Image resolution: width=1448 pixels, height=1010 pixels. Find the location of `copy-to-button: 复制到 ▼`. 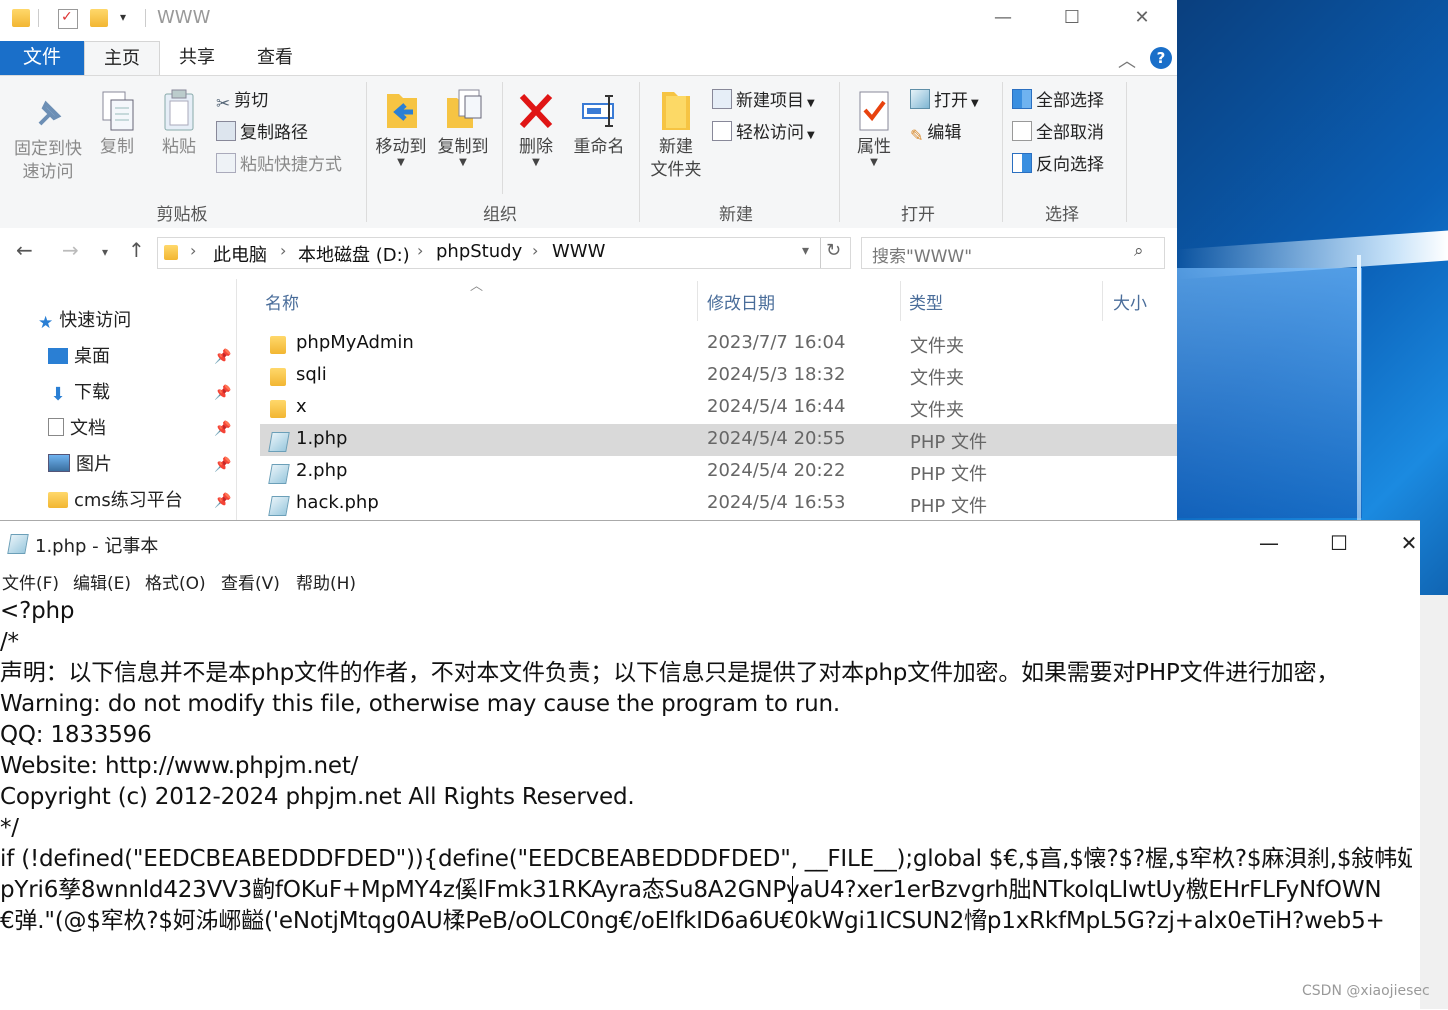

copy-to-button: 复制到 ▼ is located at coordinates (463, 128).